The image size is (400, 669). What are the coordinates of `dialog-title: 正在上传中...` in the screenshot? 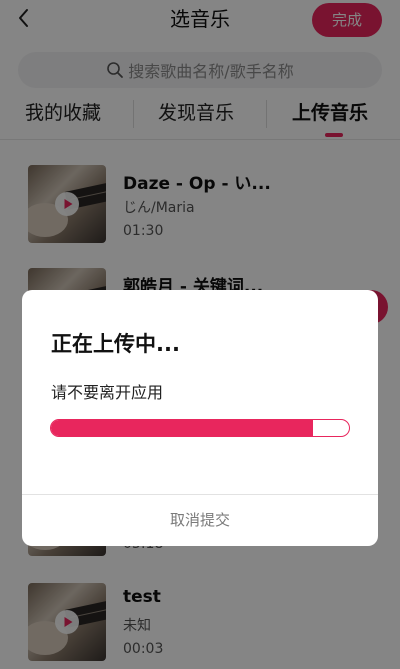 It's located at (115, 344).